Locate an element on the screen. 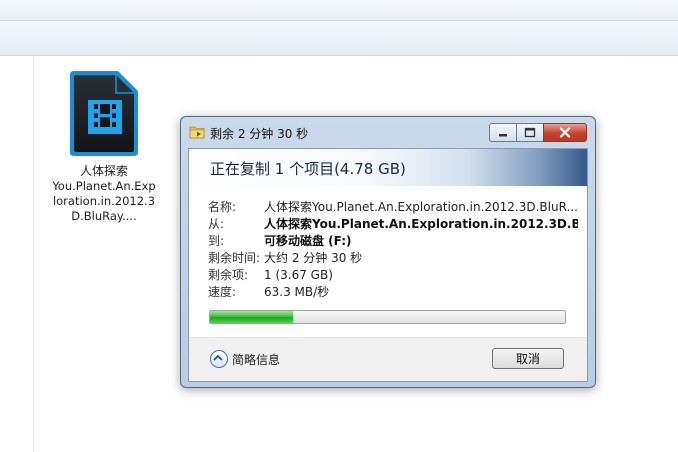  video-file-icon is located at coordinates (104, 113).